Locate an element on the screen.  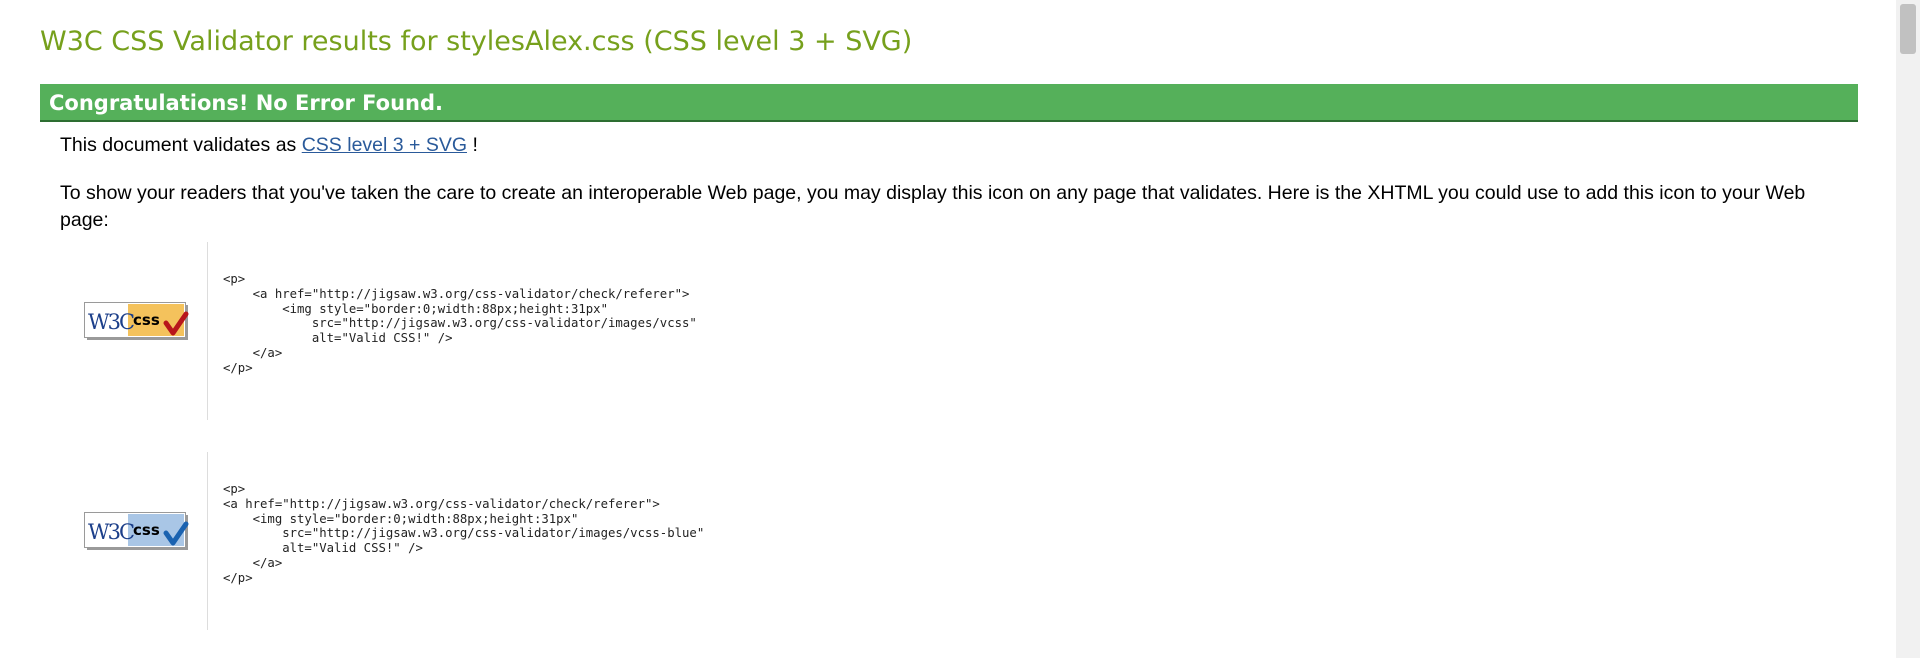
css-level-link: CSS level 3 + SVG is located at coordinates (384, 145).